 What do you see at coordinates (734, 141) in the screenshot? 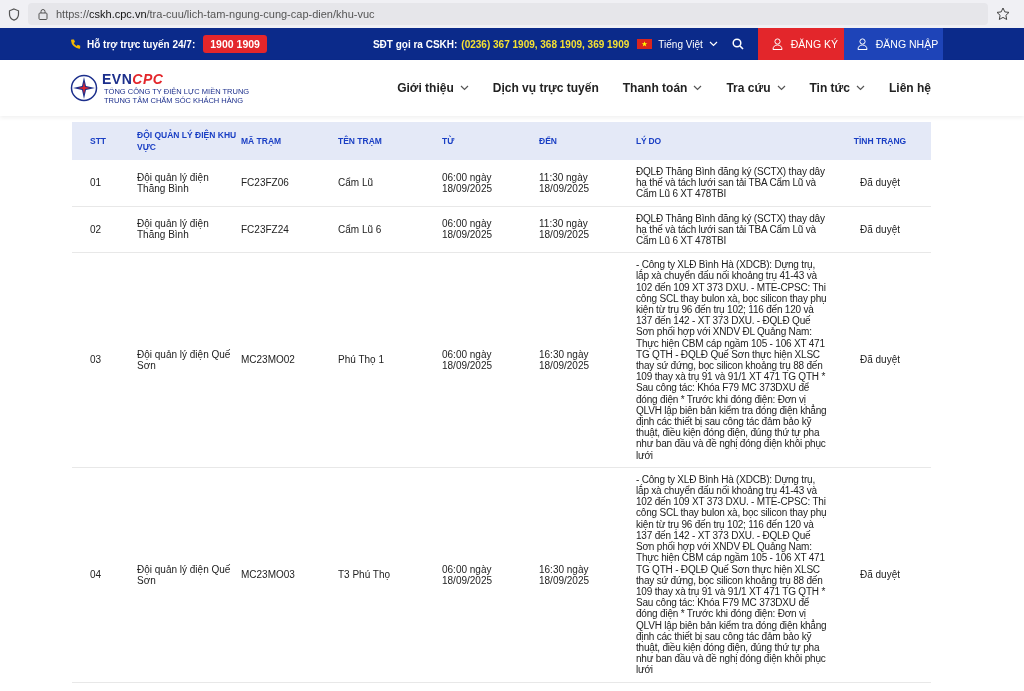
I see `column-header: LÝ DO` at bounding box center [734, 141].